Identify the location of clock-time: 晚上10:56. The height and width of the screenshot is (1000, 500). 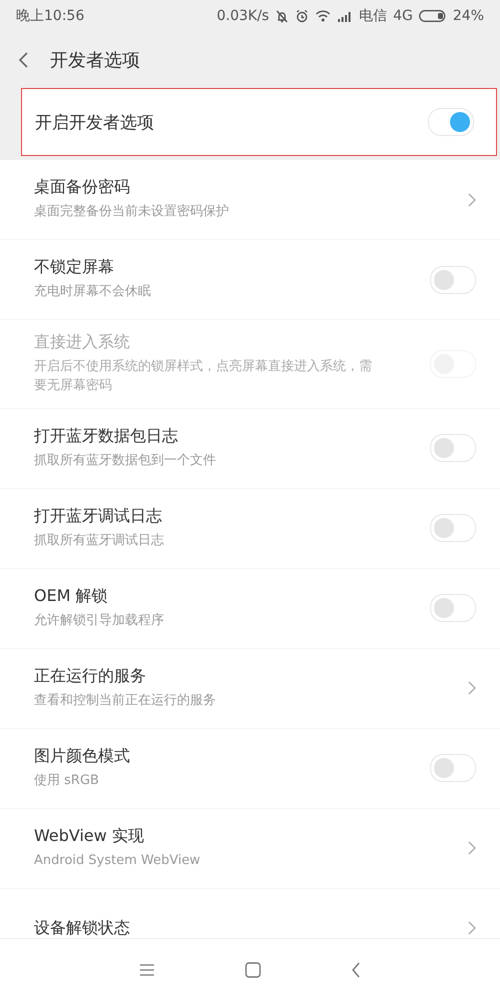
(50, 16).